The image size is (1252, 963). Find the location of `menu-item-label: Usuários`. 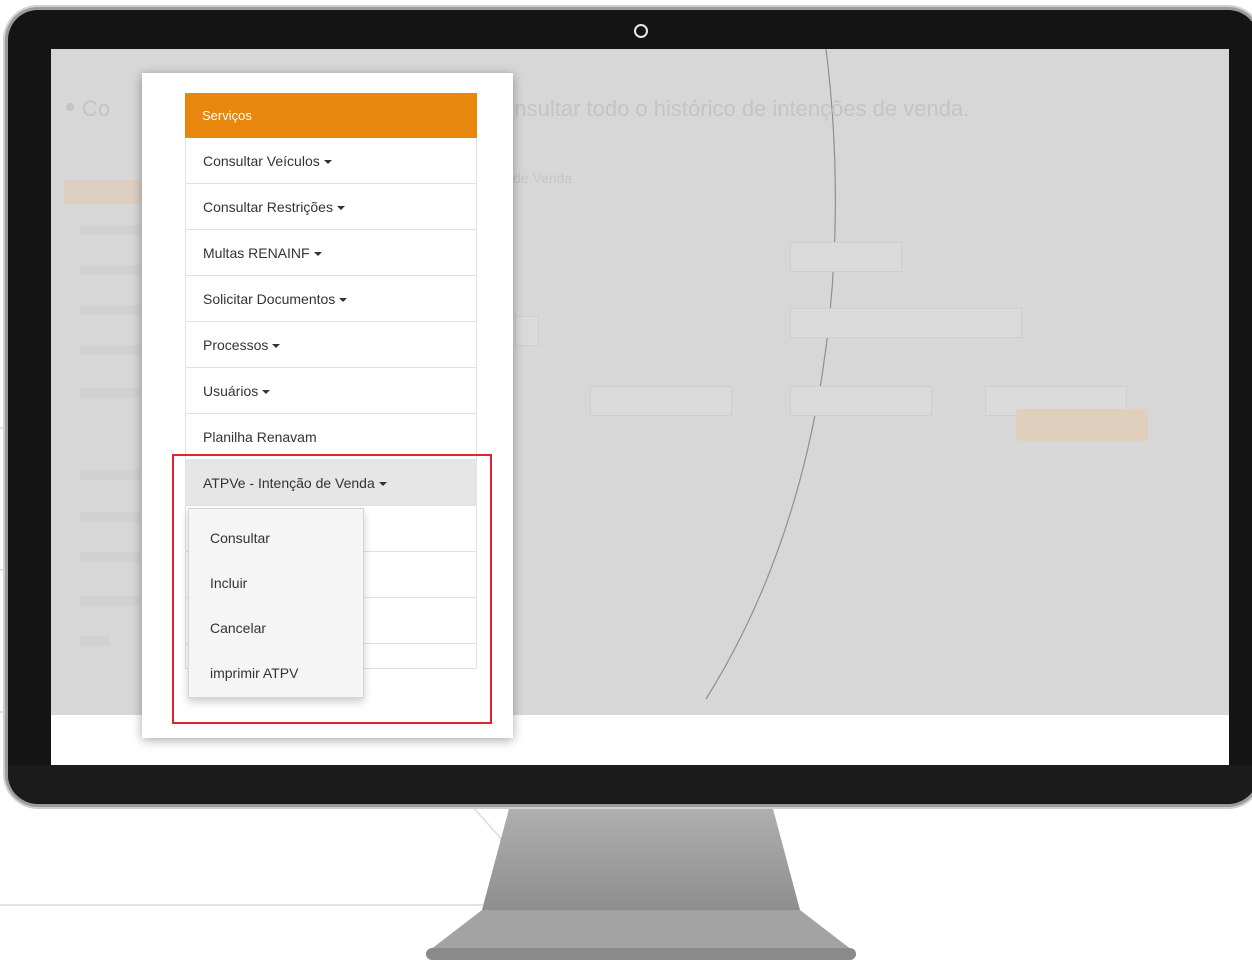

menu-item-label: Usuários is located at coordinates (231, 390).